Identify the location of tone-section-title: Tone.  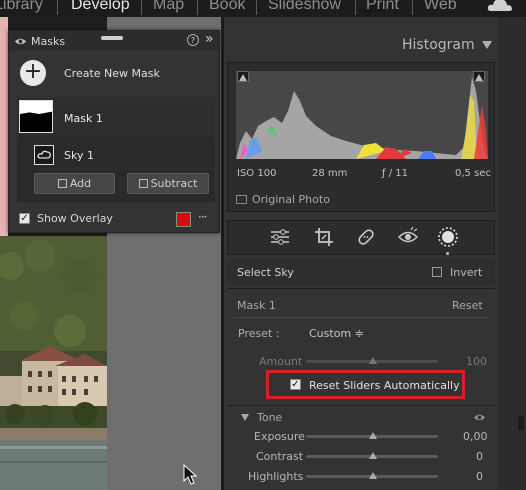
(269, 417).